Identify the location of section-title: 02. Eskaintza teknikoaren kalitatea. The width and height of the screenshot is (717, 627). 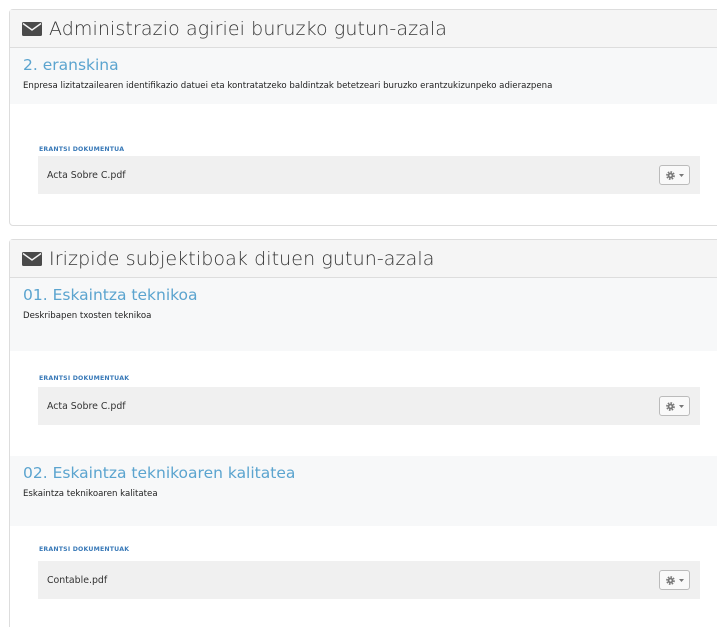
(159, 473).